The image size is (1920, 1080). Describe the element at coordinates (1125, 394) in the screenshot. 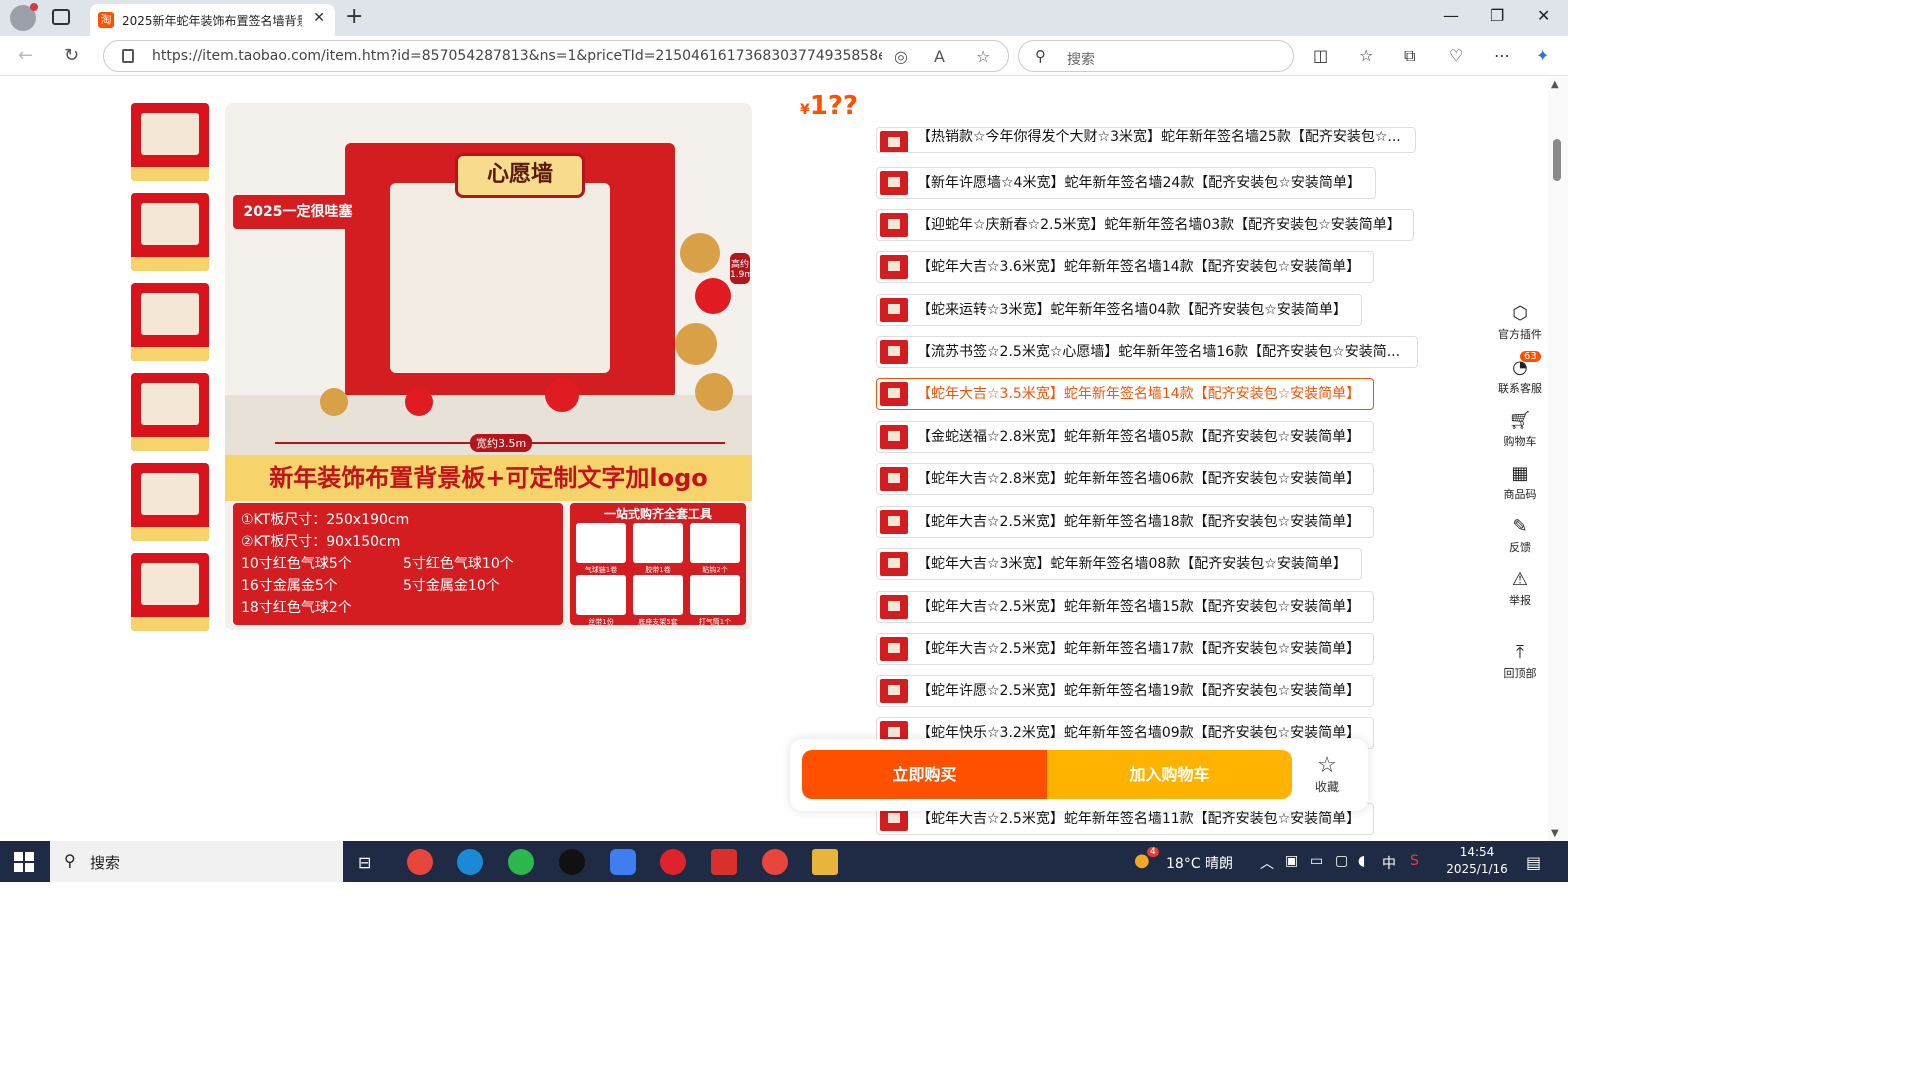

I see `variant-option-selected: 【蛇年大吉☆3.5米宽】蛇年新年签名墙14款【配齐安装包☆安装简单】` at that location.